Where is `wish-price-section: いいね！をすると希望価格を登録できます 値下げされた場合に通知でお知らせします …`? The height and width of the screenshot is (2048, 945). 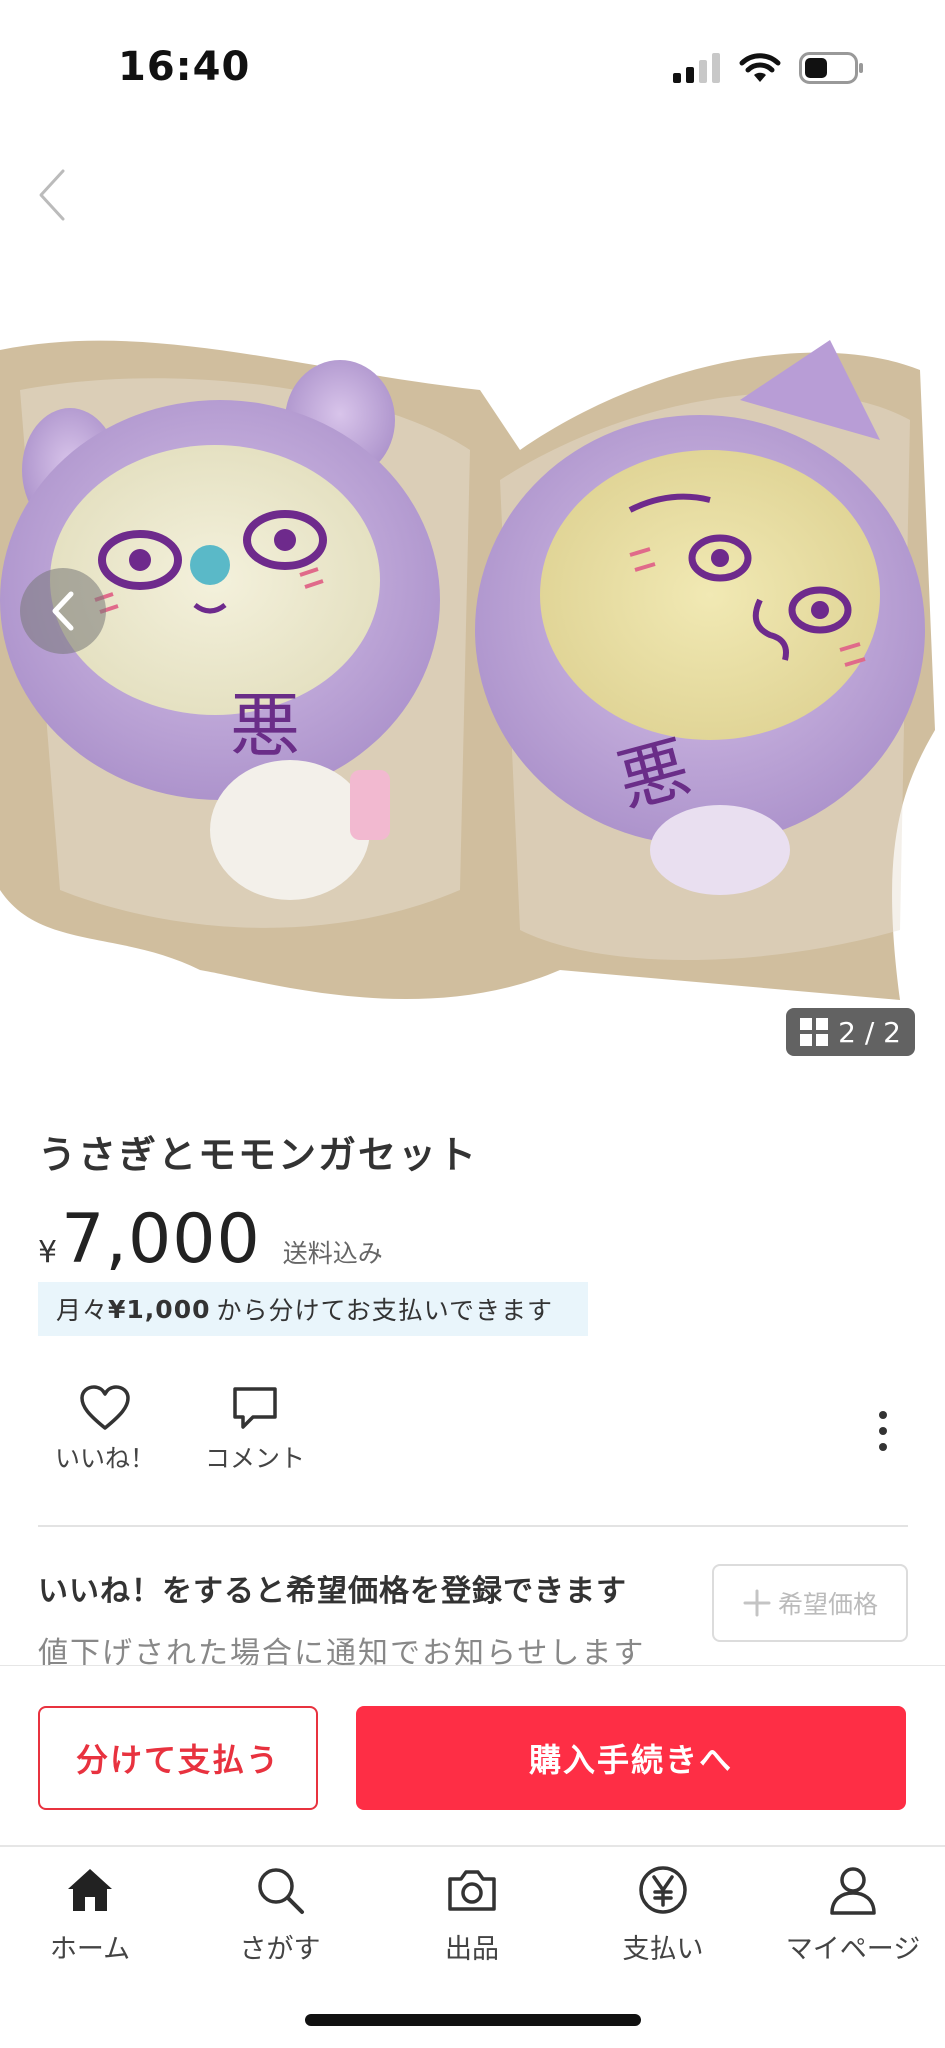 wish-price-section: いいね！をすると希望価格を登録できます 値下げされた場合に通知でお知らせします … is located at coordinates (473, 1618).